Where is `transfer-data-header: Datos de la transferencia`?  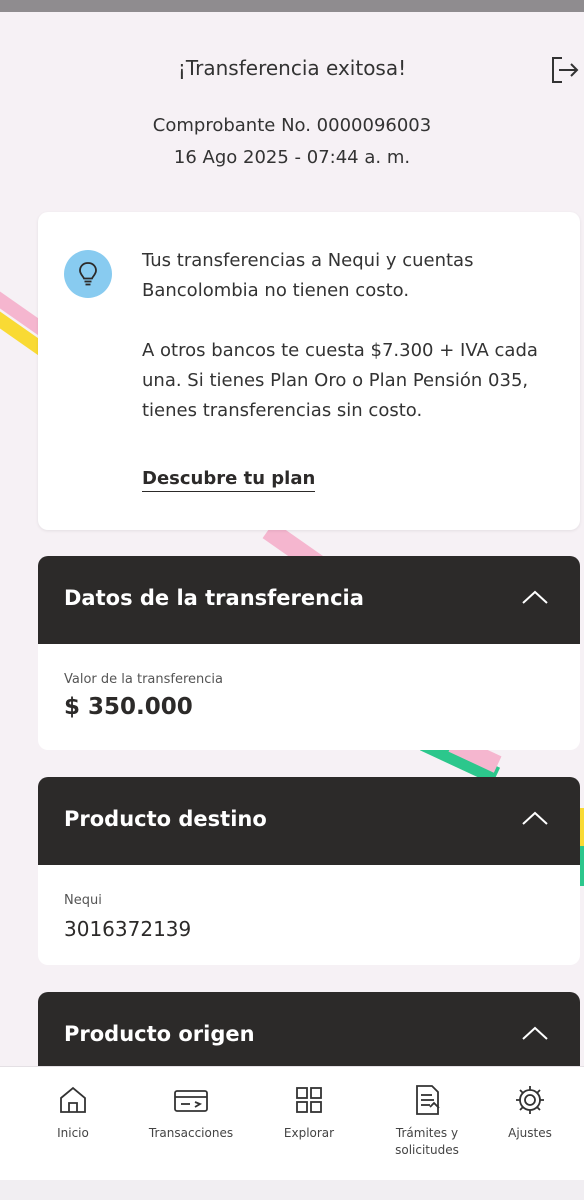
transfer-data-header: Datos de la transferencia is located at coordinates (309, 600).